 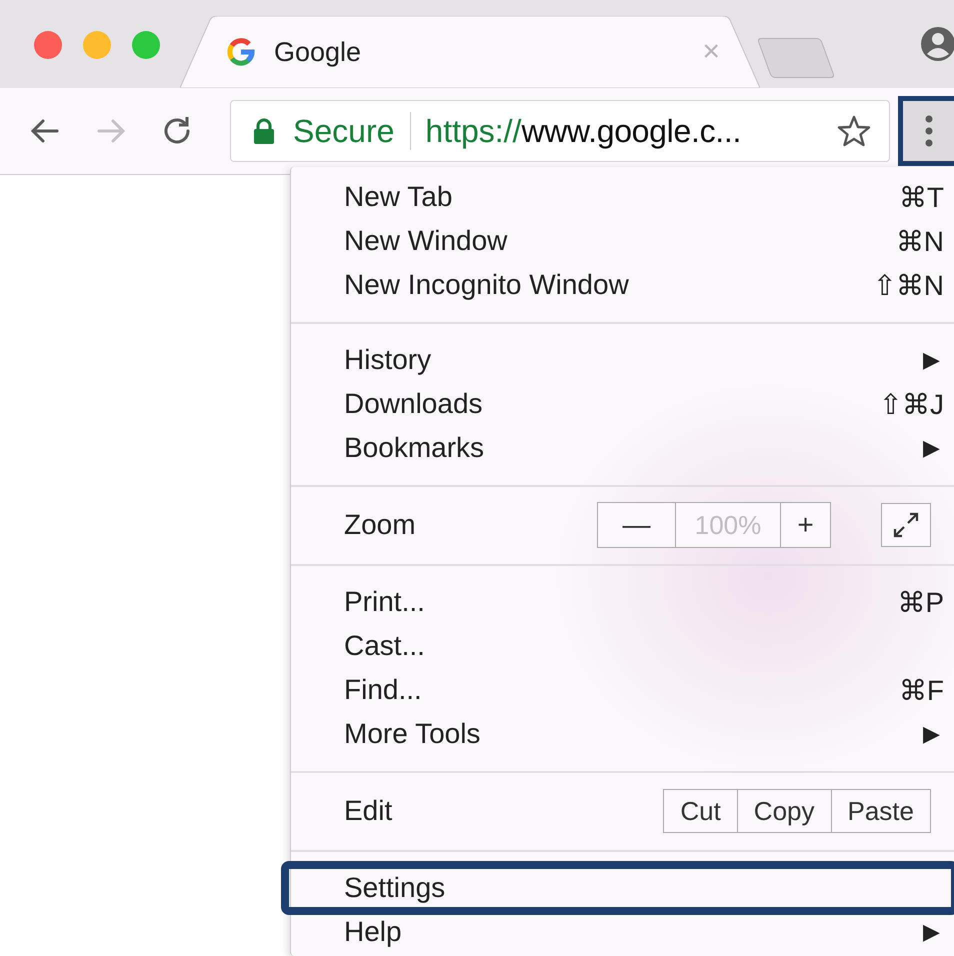 What do you see at coordinates (343, 131) in the screenshot?
I see `security-label: Secure` at bounding box center [343, 131].